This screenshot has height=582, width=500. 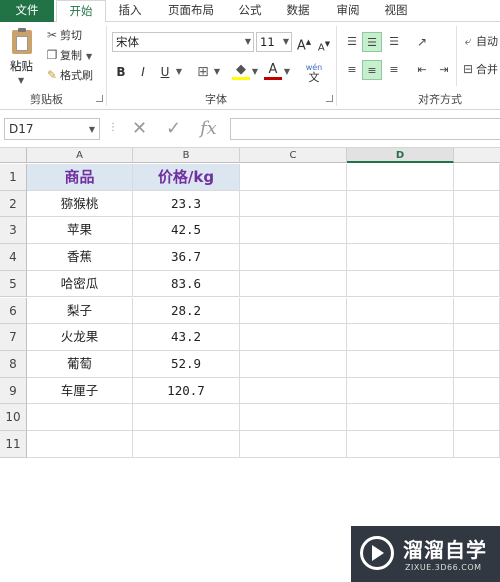 I want to click on enter-icon: ✓, so click(x=173, y=128).